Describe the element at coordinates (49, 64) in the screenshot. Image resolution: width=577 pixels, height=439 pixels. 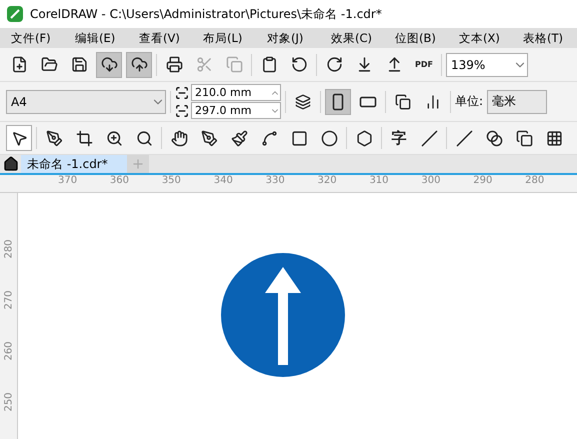
I see `open-icon` at that location.